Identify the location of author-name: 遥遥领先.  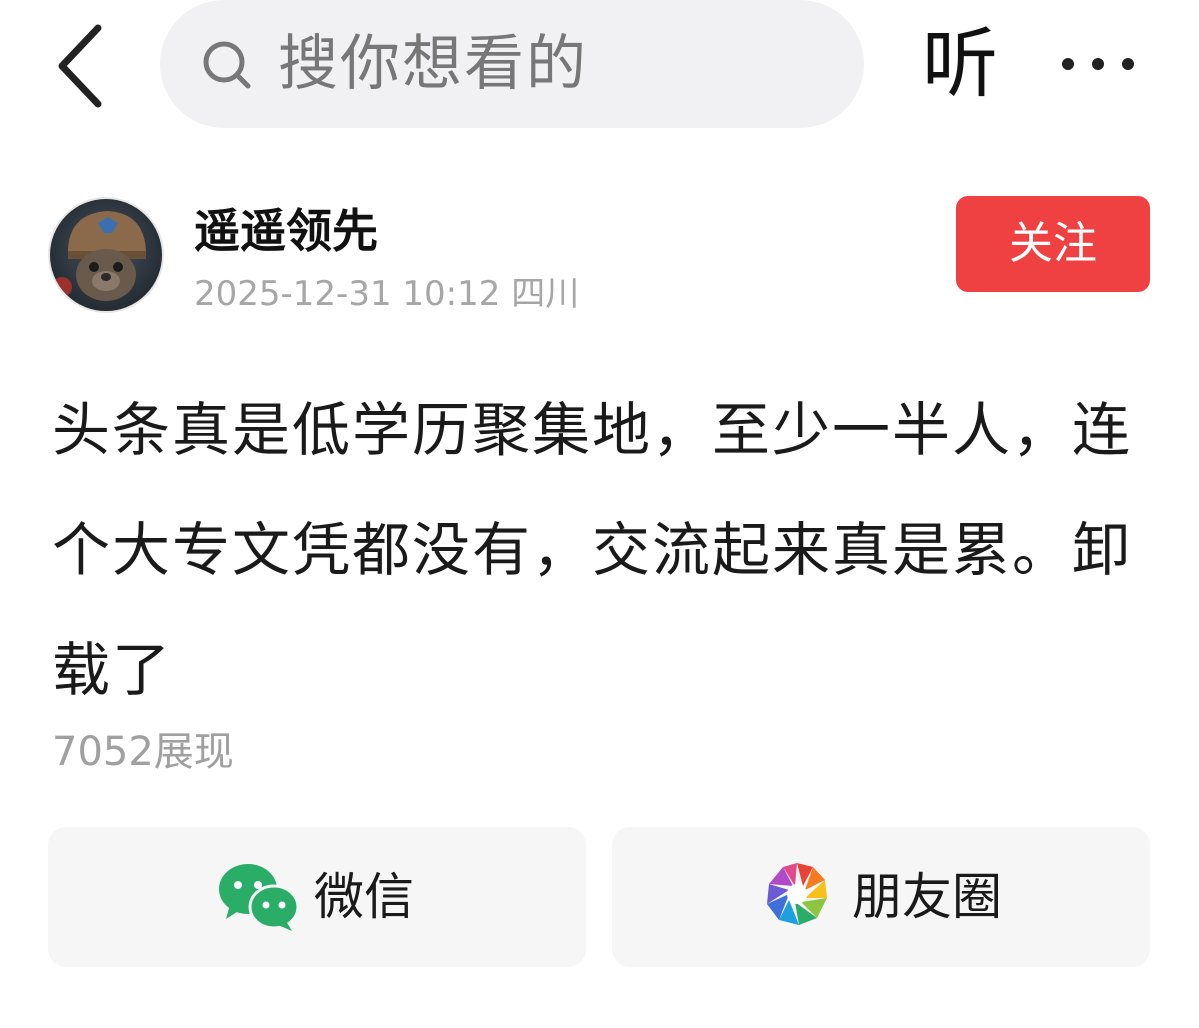
(286, 231).